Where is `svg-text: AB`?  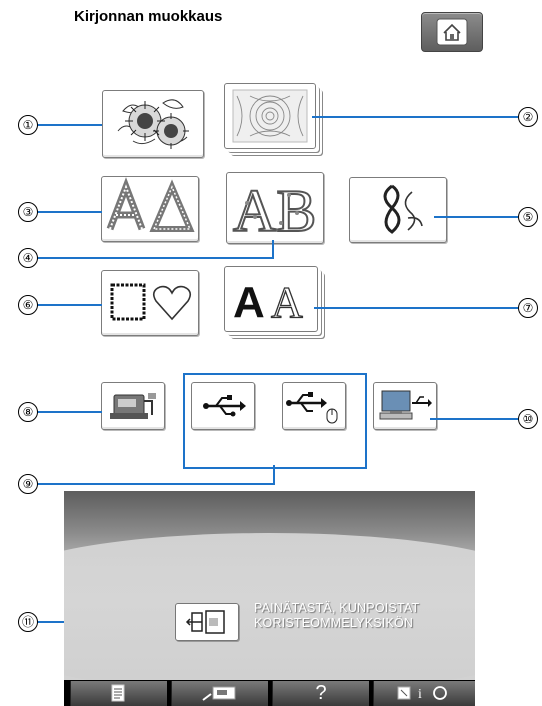 svg-text: AB is located at coordinates (274, 210).